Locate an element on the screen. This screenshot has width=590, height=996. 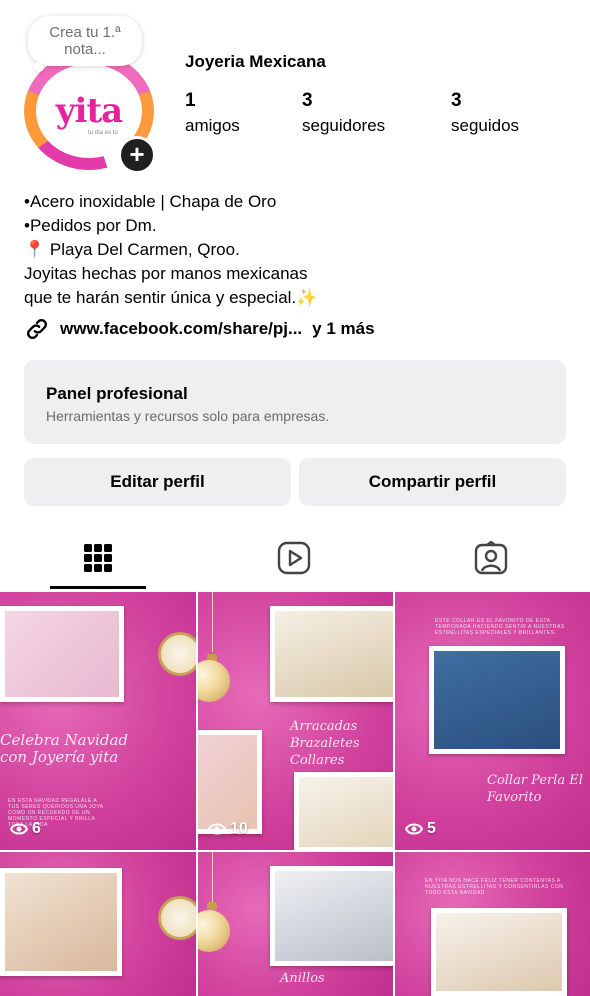
post-tile: Anillos is located at coordinates (295, 924).